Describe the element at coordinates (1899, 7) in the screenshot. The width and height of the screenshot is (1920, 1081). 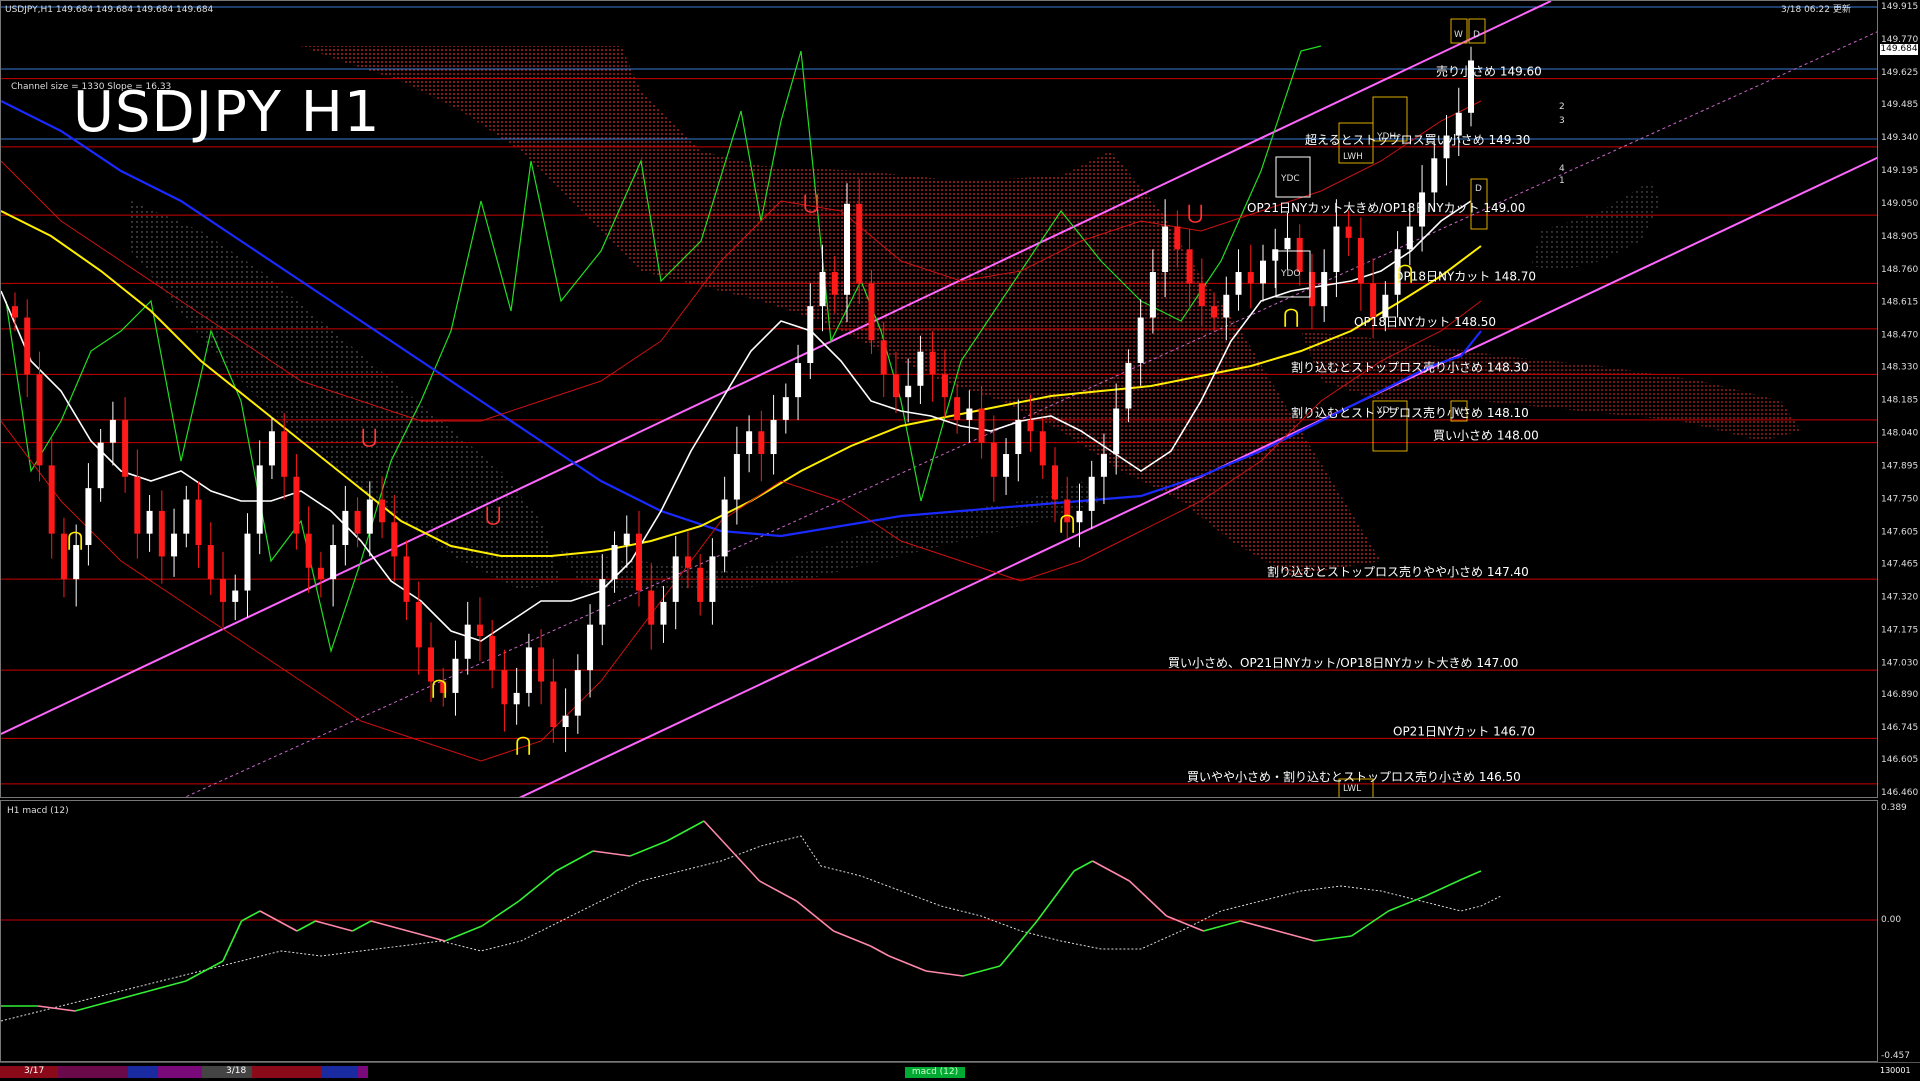
I see `price-axis-tick: 149.915` at that location.